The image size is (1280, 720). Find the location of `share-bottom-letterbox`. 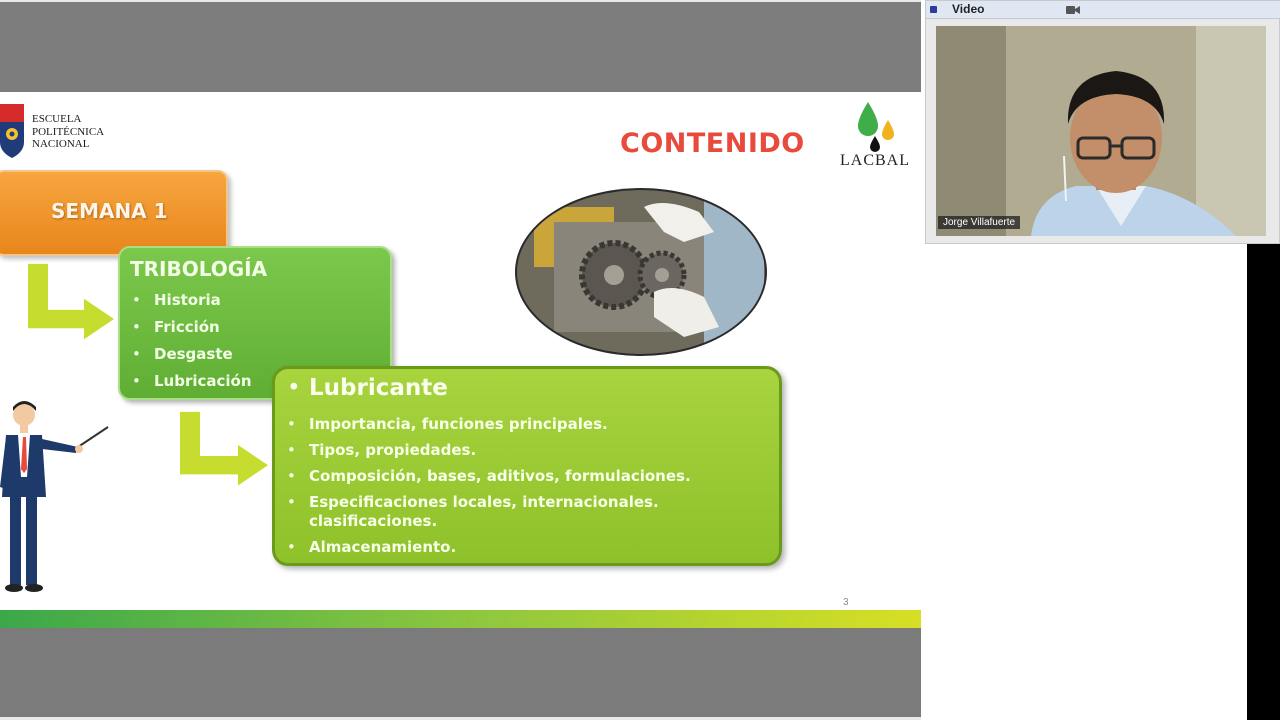

share-bottom-letterbox is located at coordinates (460, 674).